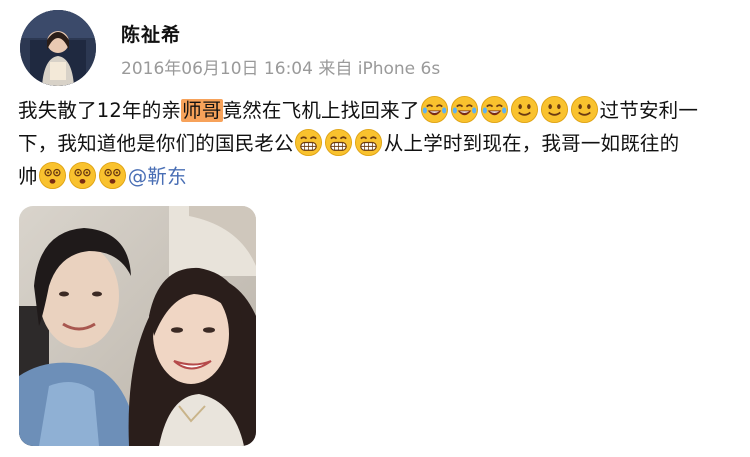  I want to click on post-meta: 2016年06月10日 16:04 来自 iPhone 6s, so click(280, 66).